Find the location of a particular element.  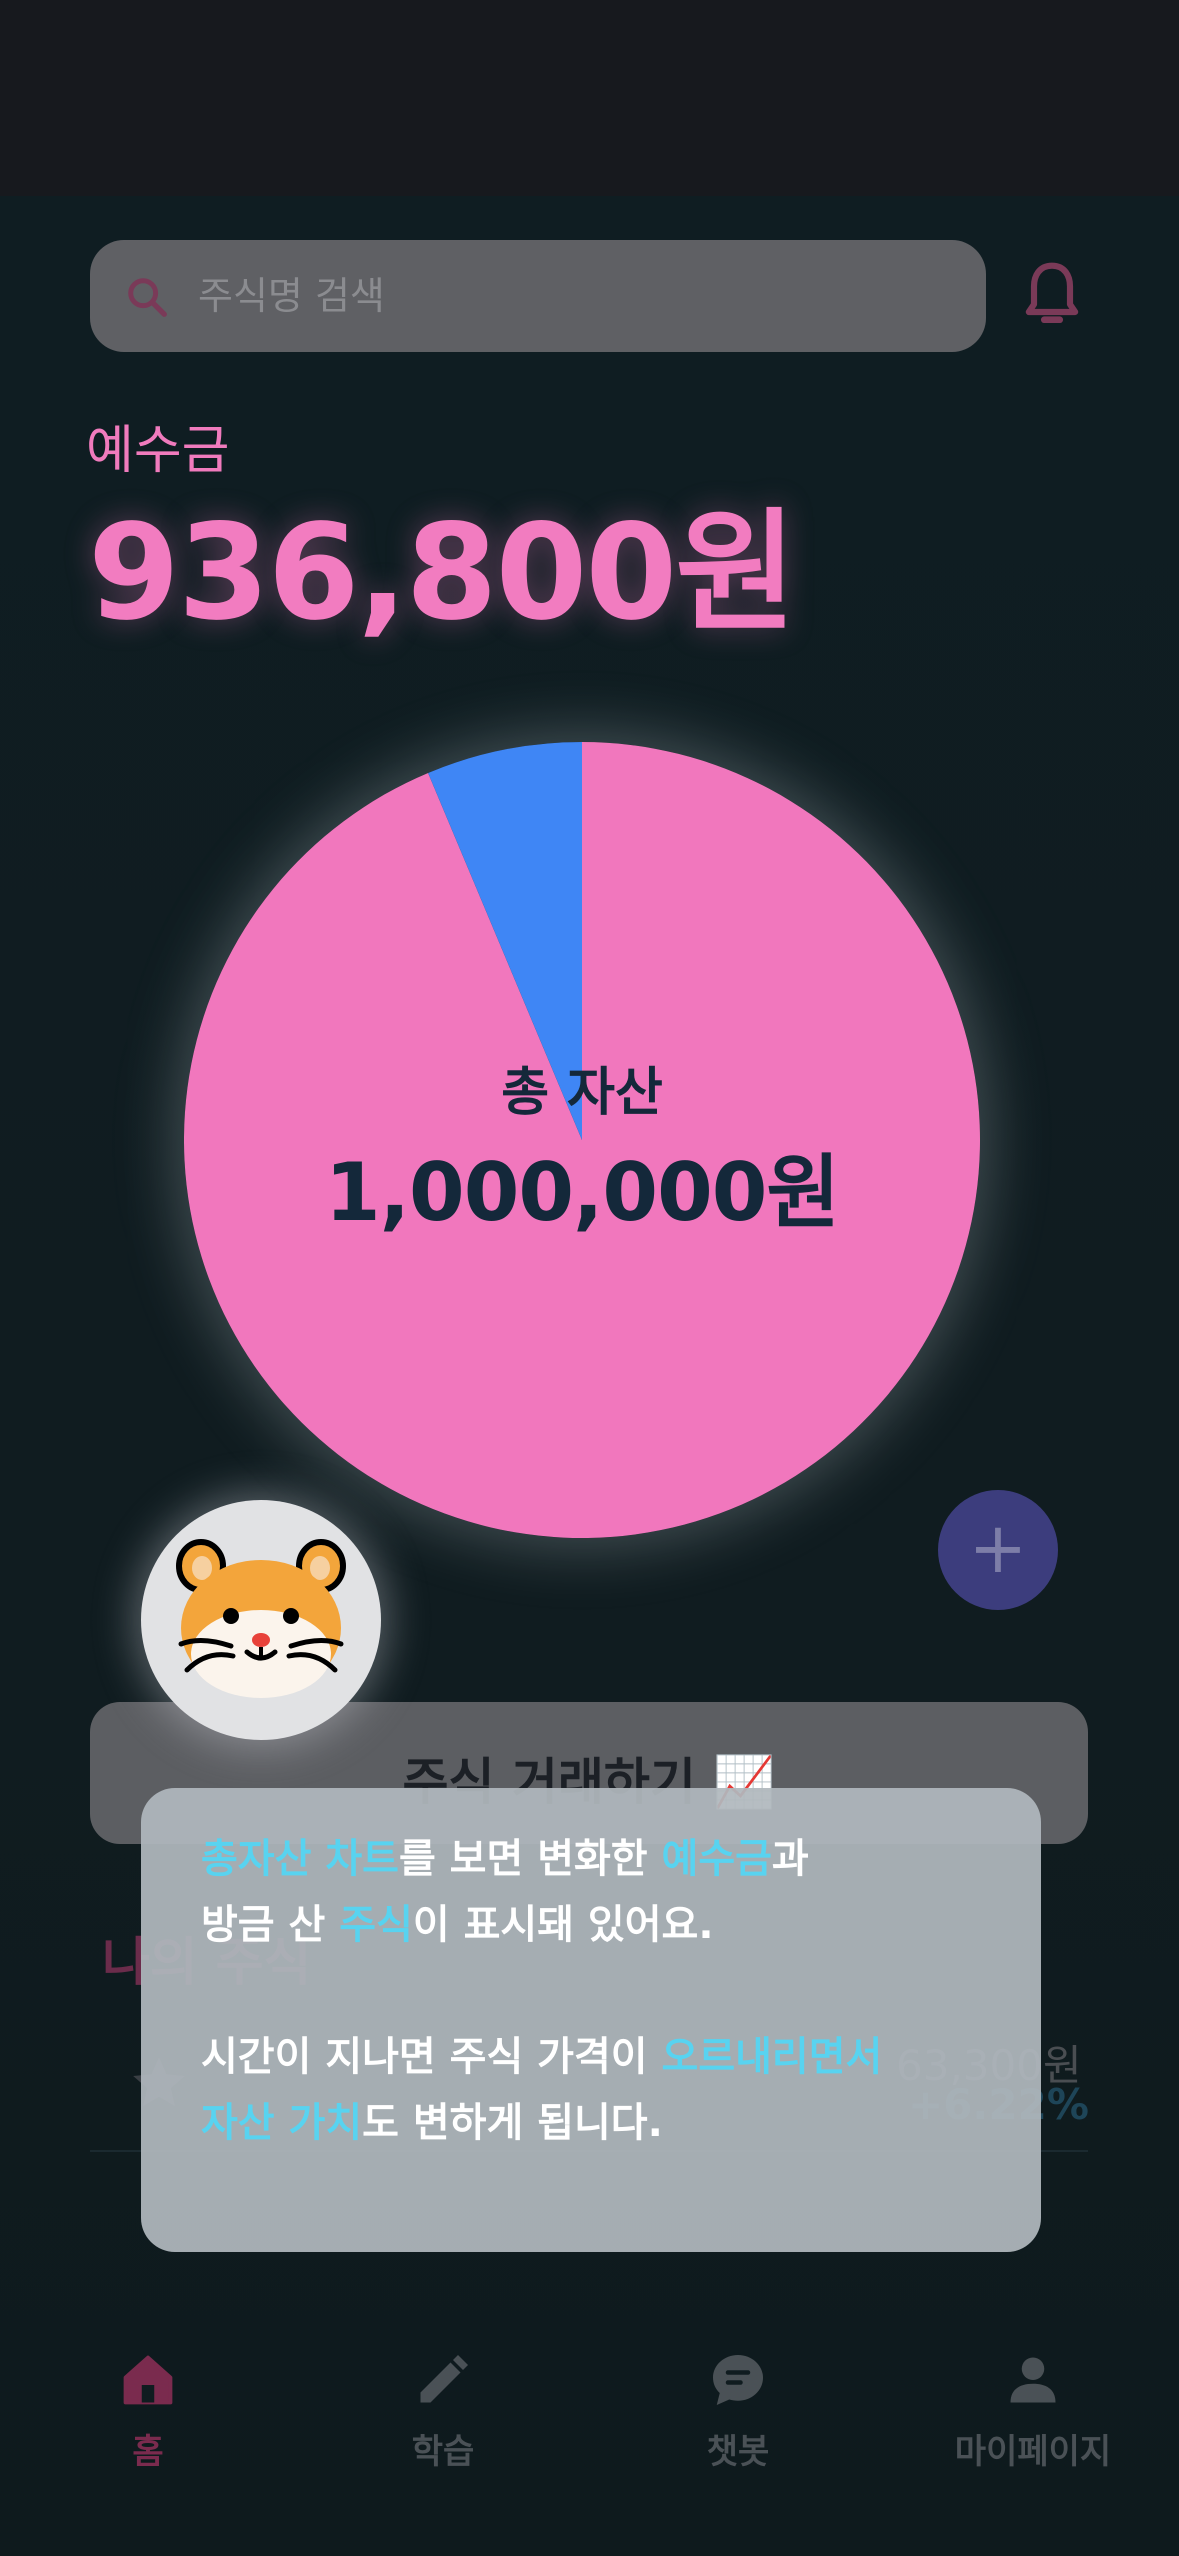

tooltip-line1-segment-1: 를 보면 변화한 is located at coordinates (530, 1859).